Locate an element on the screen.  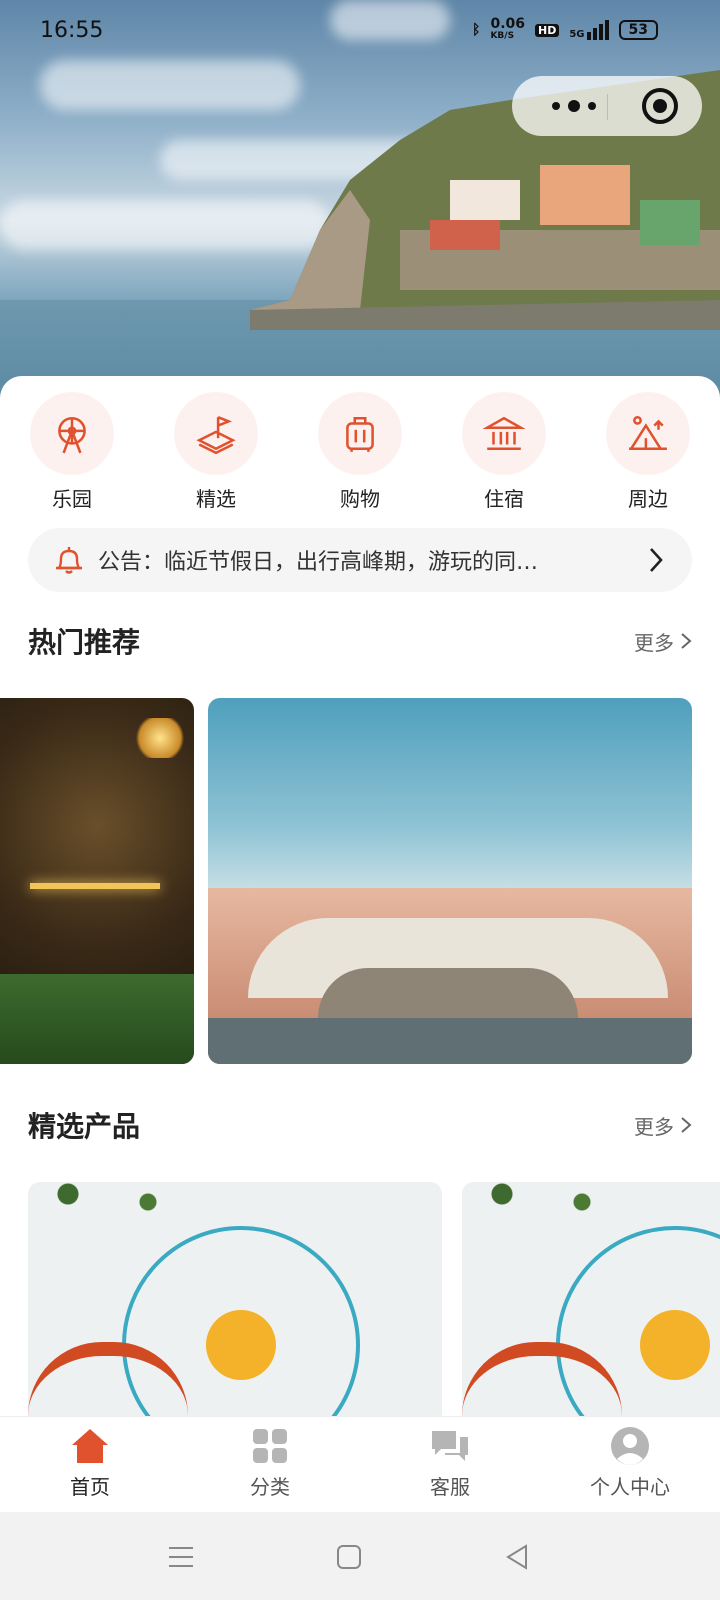
category-item-shopping: 购物 is located at coordinates (360, 452).